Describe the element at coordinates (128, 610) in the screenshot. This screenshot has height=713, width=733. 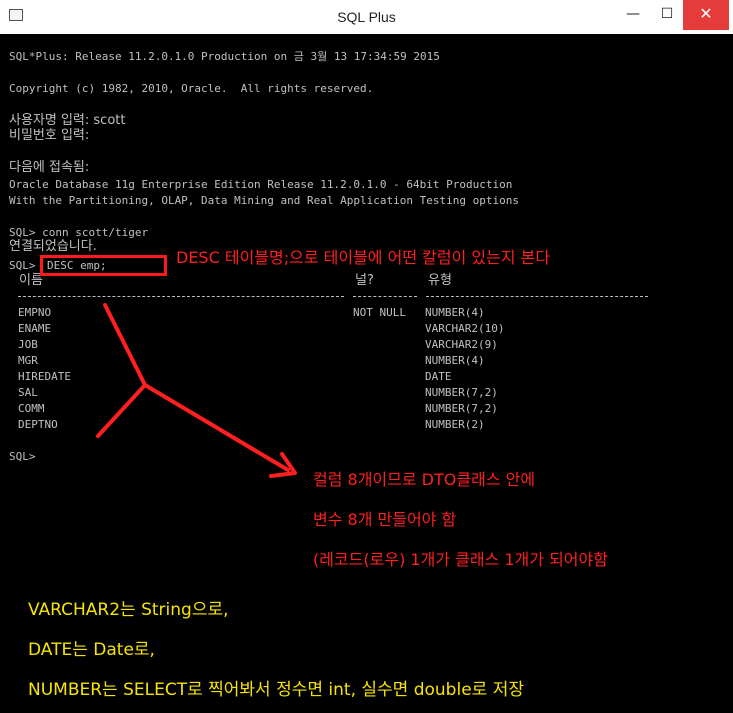
I see `type-mapping-note-1: VARCHAR2는 String으로,` at that location.